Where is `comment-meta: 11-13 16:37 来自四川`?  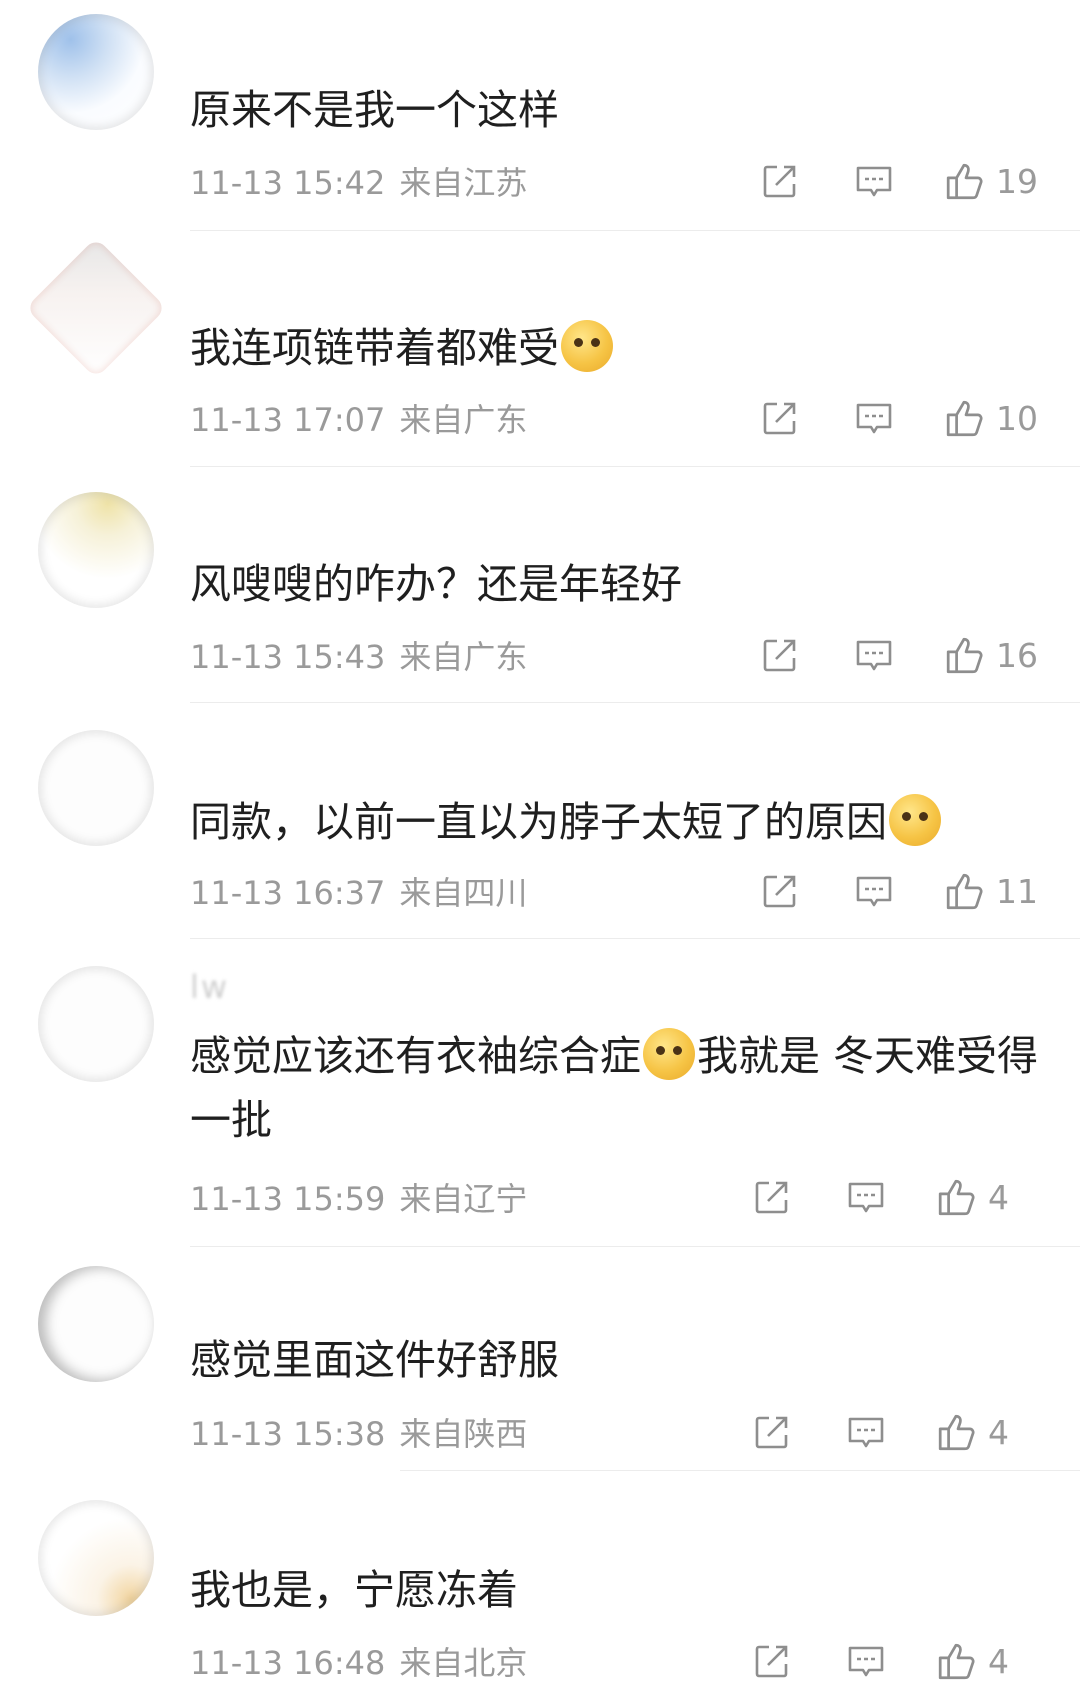
comment-meta: 11-13 16:37 来自四川 is located at coordinates (358, 891).